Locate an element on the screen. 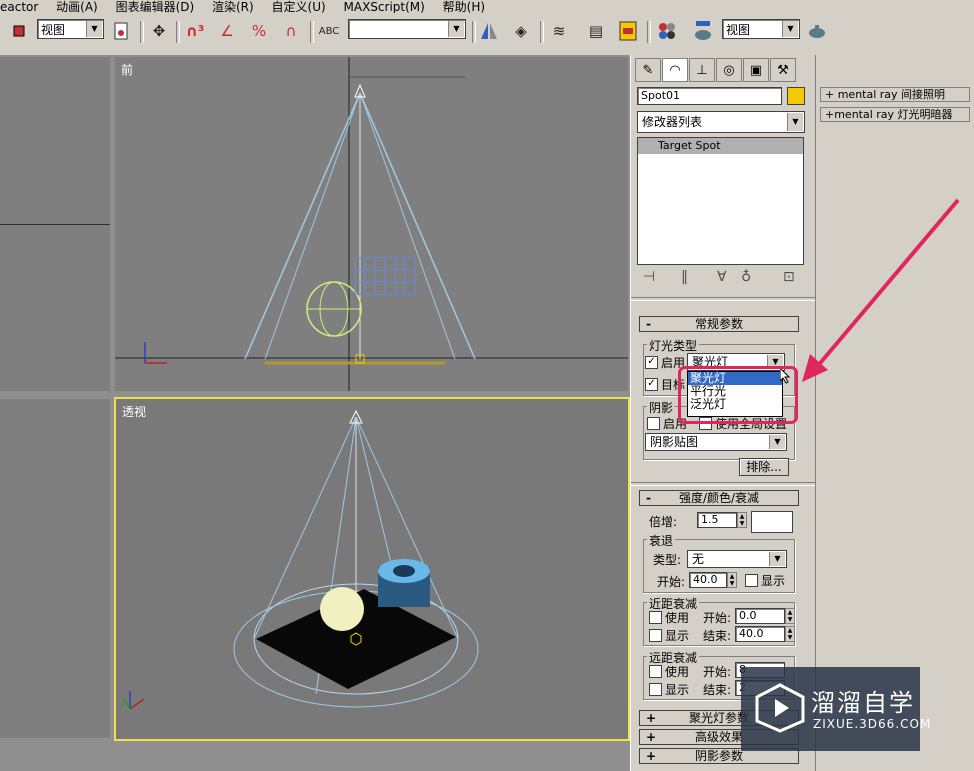 The height and width of the screenshot is (771, 974). utilities-tab-icon: ⚒ is located at coordinates (783, 70).